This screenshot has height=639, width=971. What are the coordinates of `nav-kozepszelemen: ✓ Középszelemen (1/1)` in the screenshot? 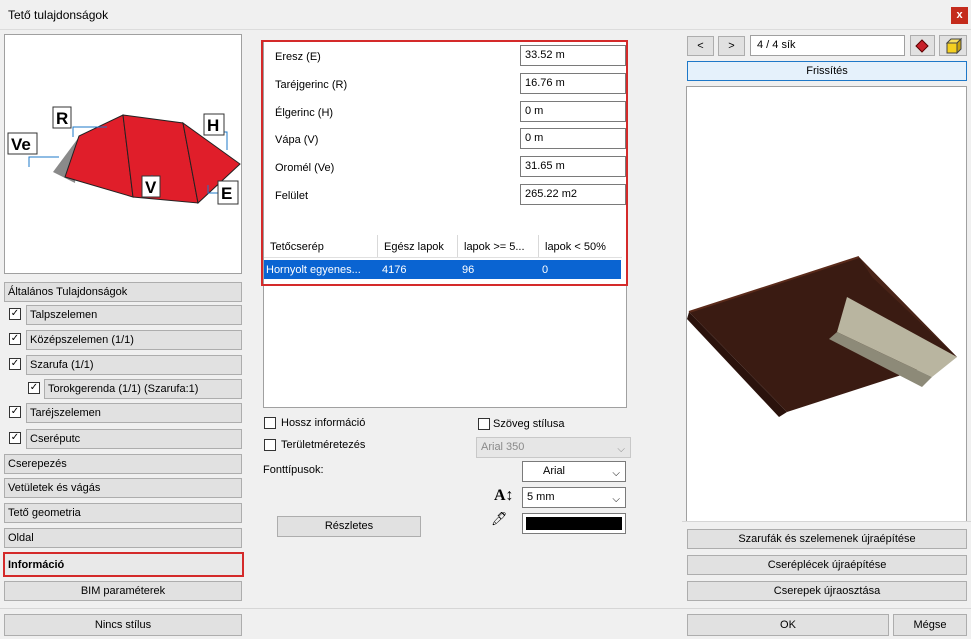 It's located at (123, 340).